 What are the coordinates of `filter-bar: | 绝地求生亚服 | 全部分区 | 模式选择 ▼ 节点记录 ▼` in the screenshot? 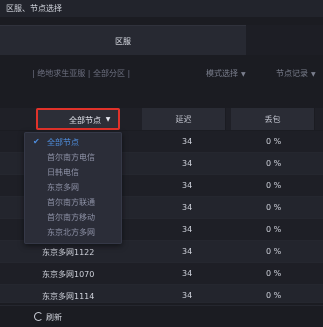 It's located at (161, 74).